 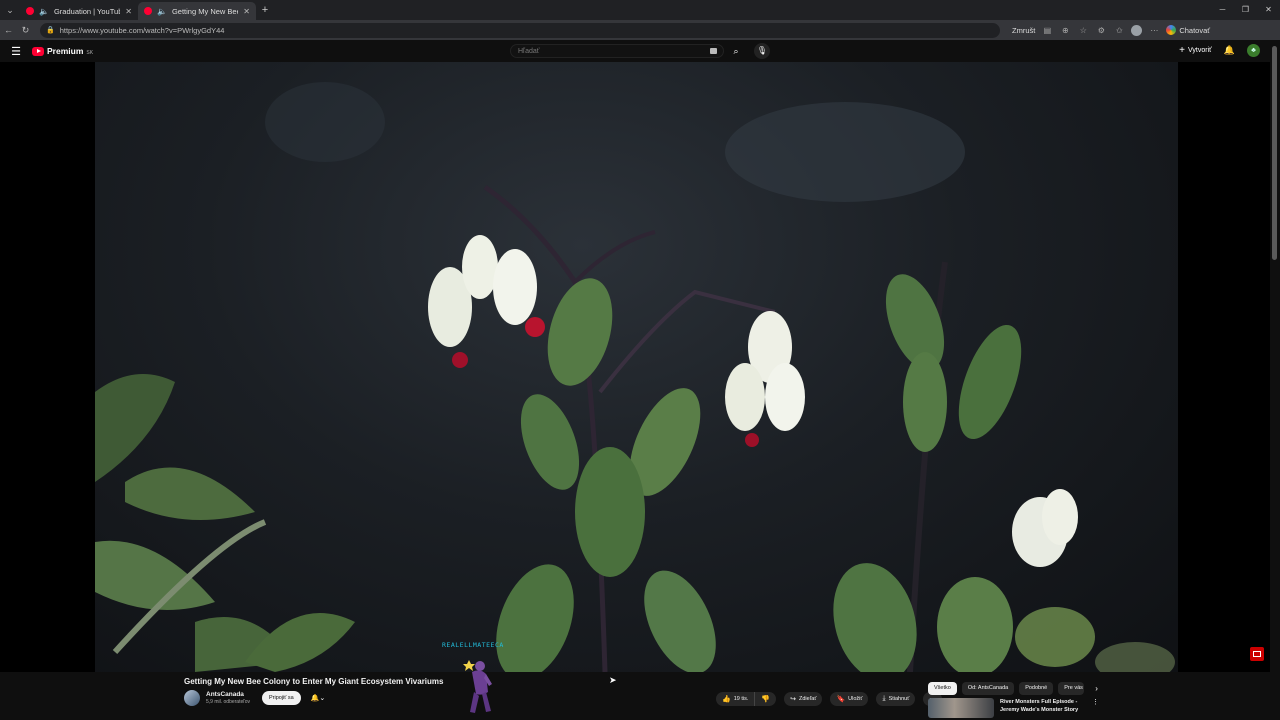 I want to click on lock-icon: 🔒, so click(x=50, y=30).